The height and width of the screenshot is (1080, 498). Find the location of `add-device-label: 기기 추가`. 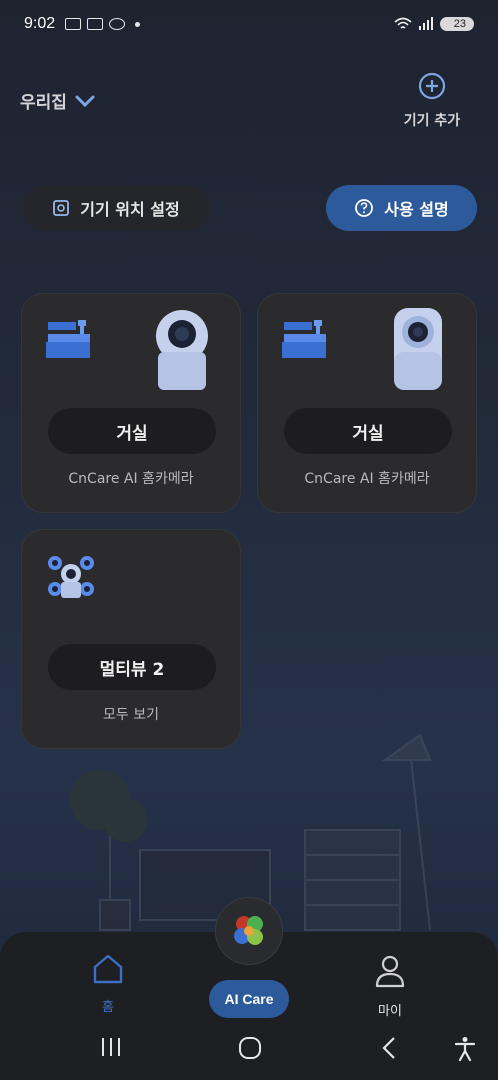

add-device-label: 기기 추가 is located at coordinates (432, 121).